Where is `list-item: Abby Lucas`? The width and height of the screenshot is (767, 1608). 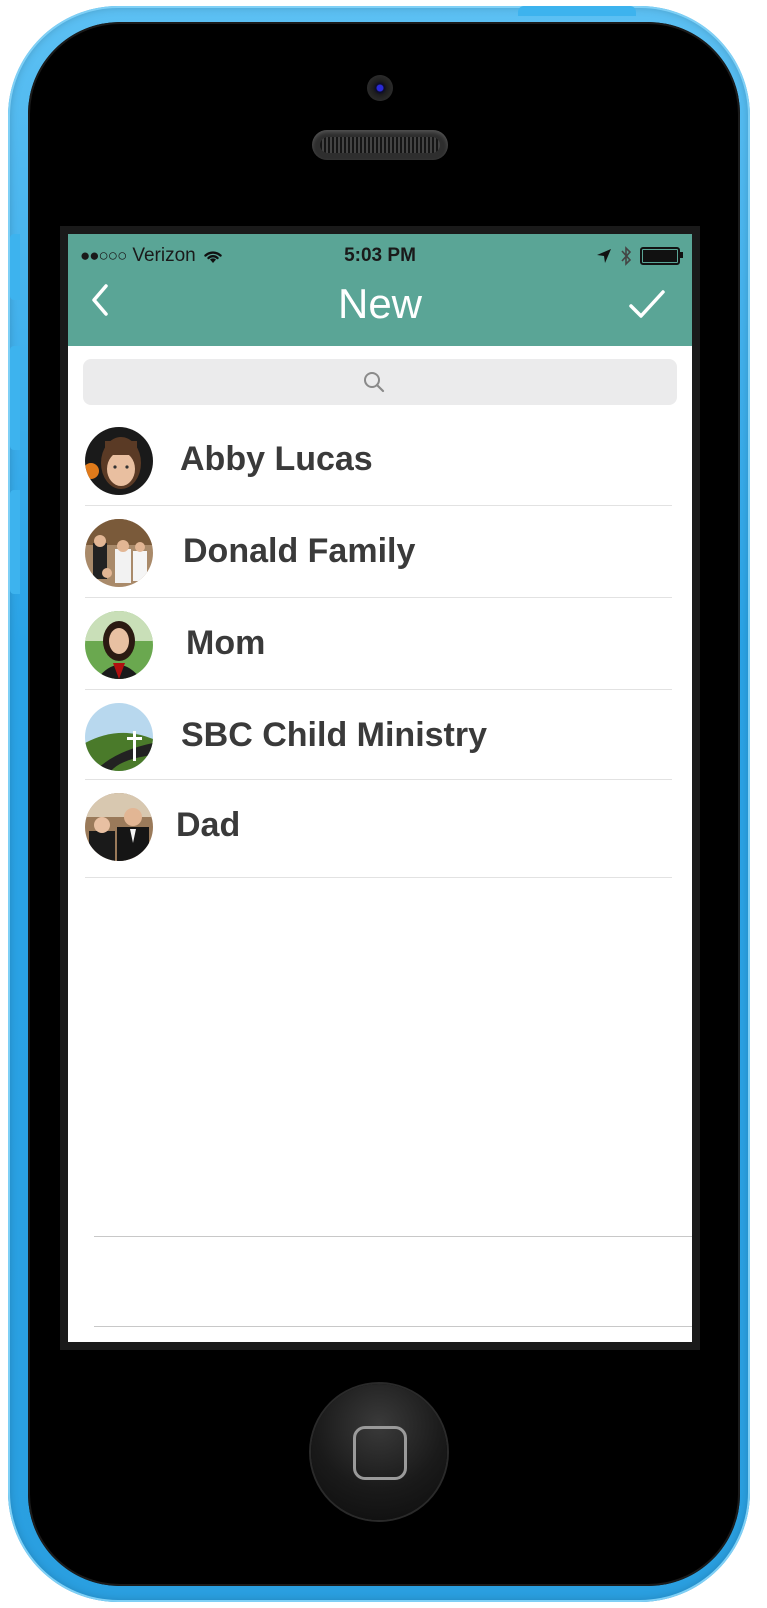
list-item: Abby Lucas is located at coordinates (380, 460).